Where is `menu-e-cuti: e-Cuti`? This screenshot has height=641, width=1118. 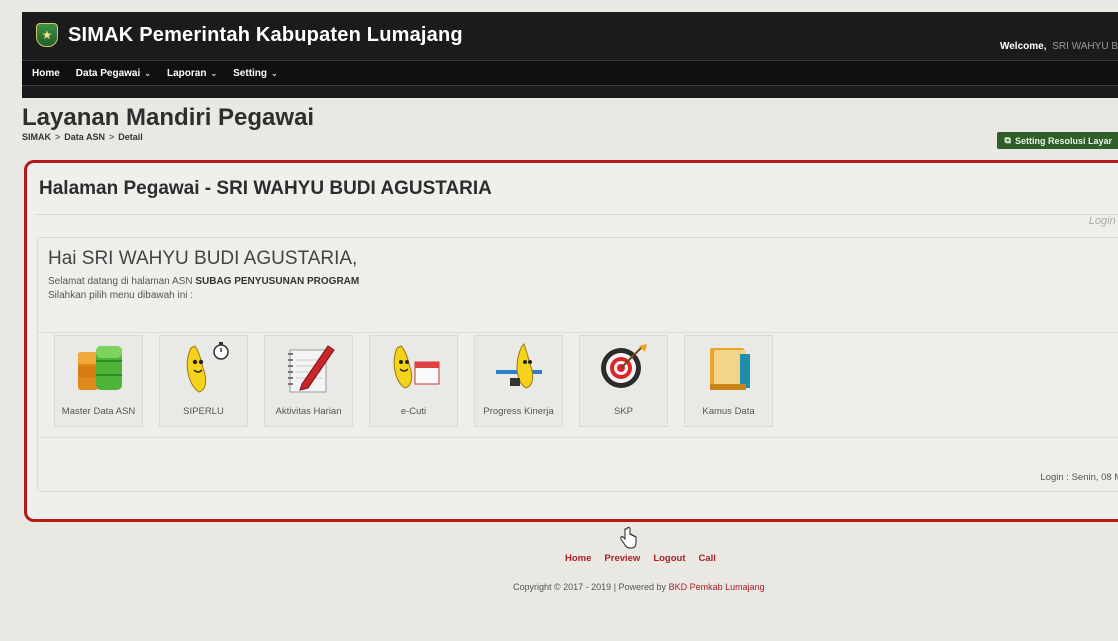 menu-e-cuti: e-Cuti is located at coordinates (413, 381).